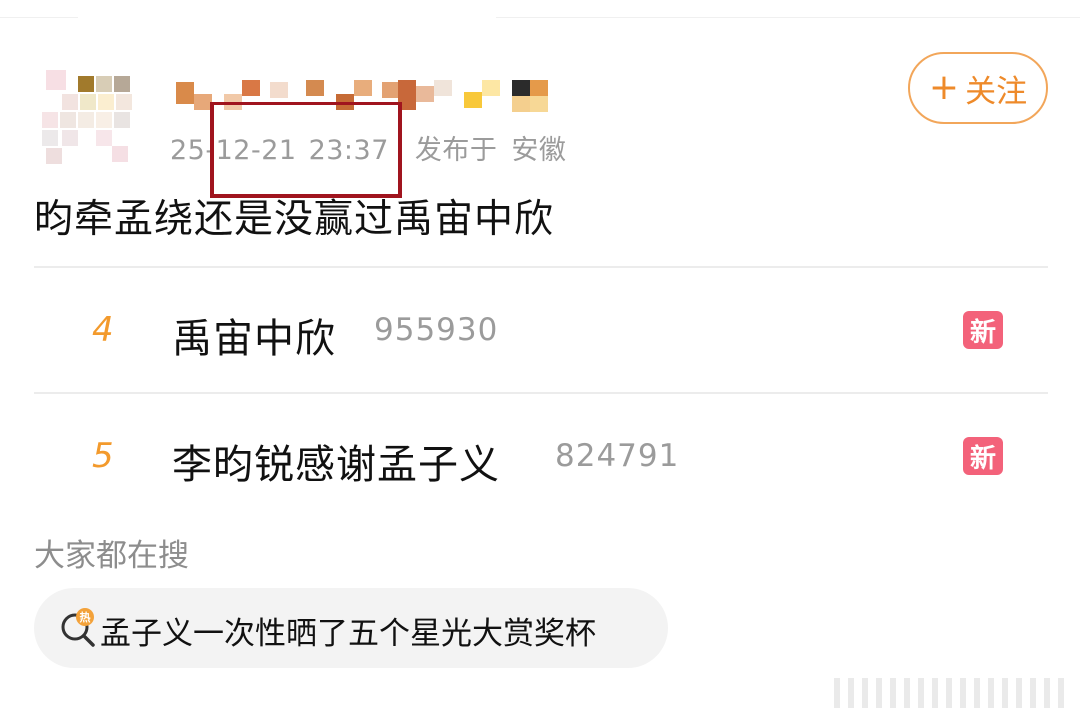  Describe the element at coordinates (103, 456) in the screenshot. I see `hot-rank: 5` at that location.